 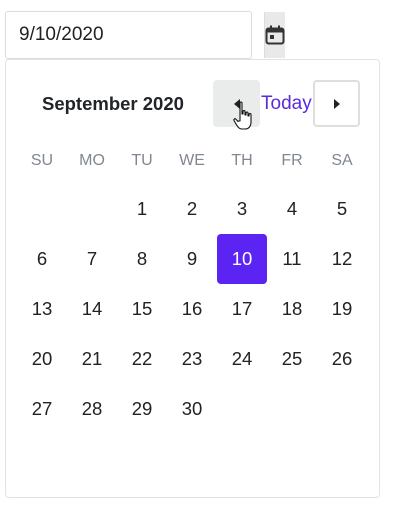 I want to click on calendar-day-number: 28, so click(x=92, y=408).